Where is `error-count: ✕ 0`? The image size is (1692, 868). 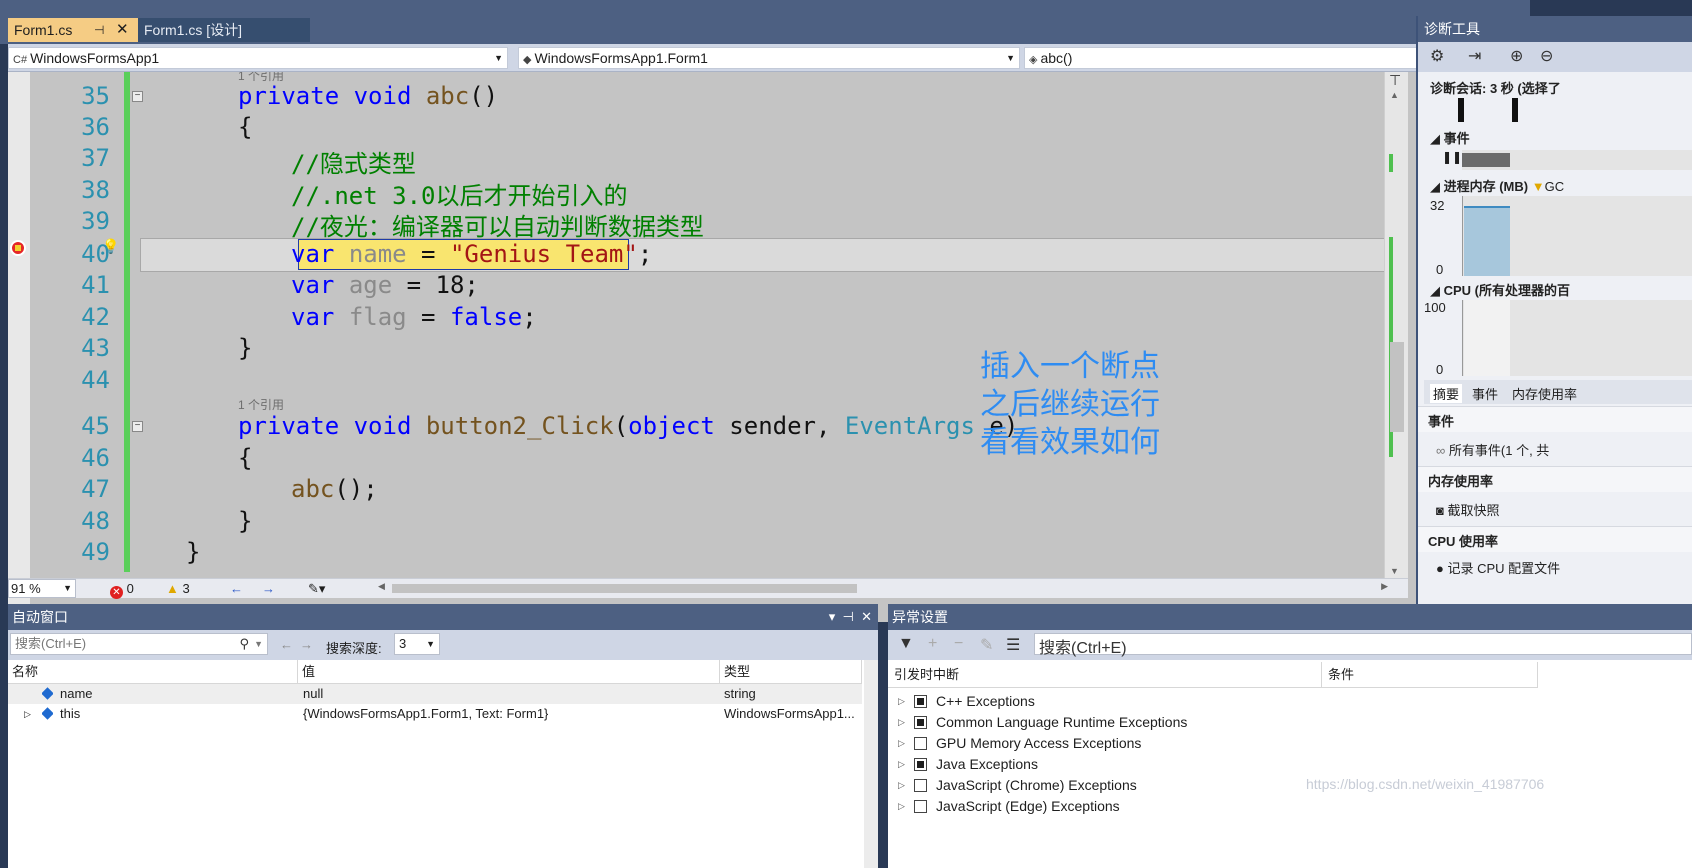
error-count: ✕ 0 is located at coordinates (122, 590).